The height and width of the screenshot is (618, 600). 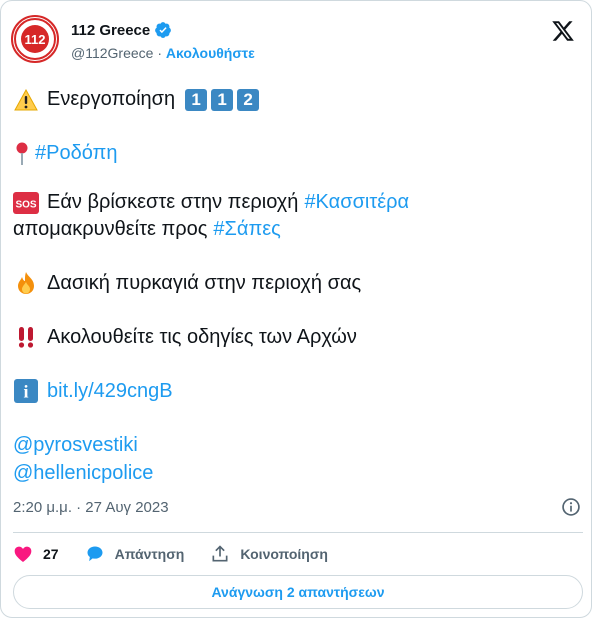 I want to click on verified-badge-icon, so click(x=163, y=30).